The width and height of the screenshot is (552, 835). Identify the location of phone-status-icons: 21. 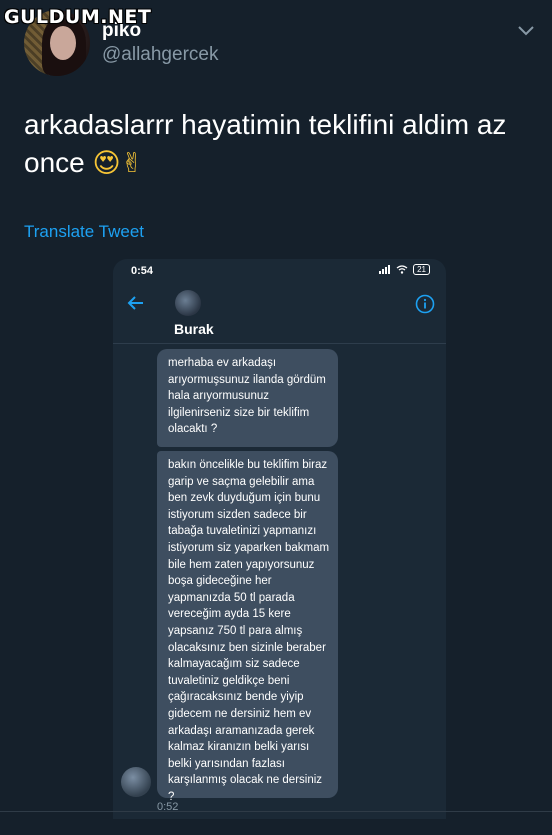
(404, 269).